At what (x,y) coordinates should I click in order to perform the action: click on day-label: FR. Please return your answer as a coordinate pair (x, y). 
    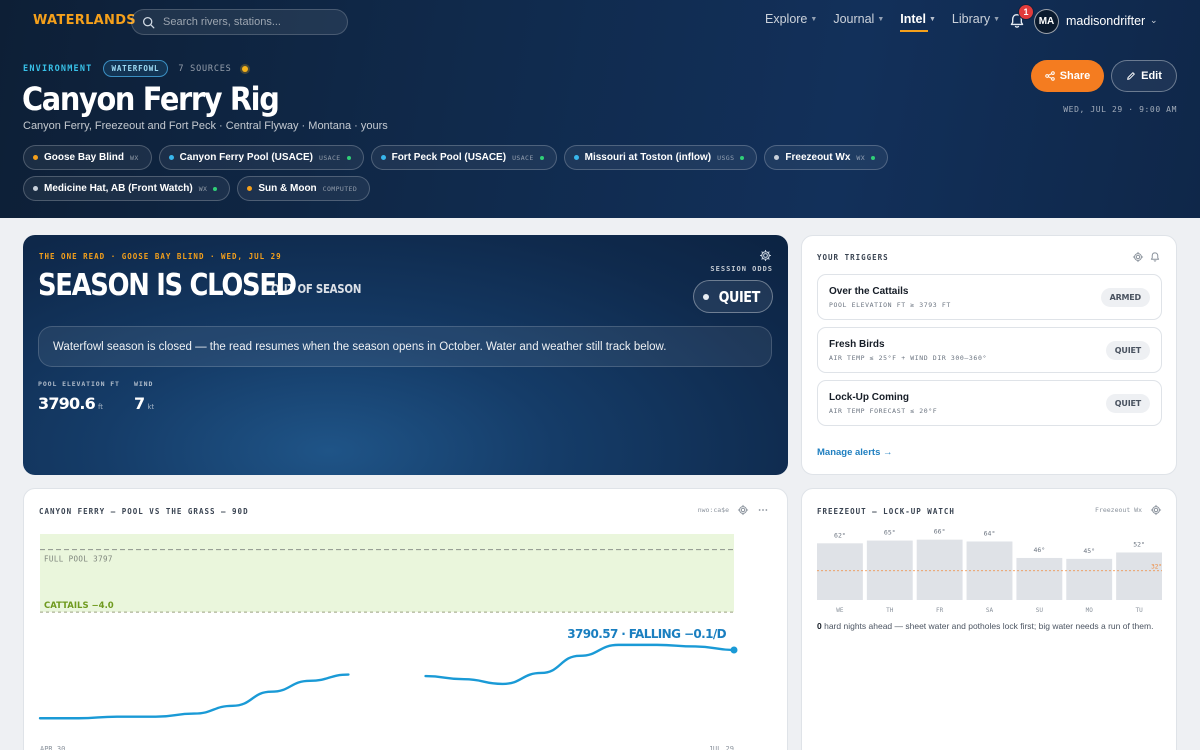
    Looking at the image, I should click on (940, 610).